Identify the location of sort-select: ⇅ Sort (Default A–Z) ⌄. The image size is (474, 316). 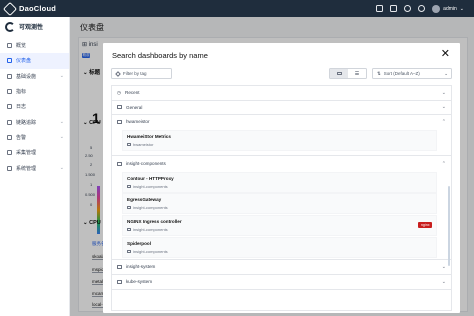
(412, 73).